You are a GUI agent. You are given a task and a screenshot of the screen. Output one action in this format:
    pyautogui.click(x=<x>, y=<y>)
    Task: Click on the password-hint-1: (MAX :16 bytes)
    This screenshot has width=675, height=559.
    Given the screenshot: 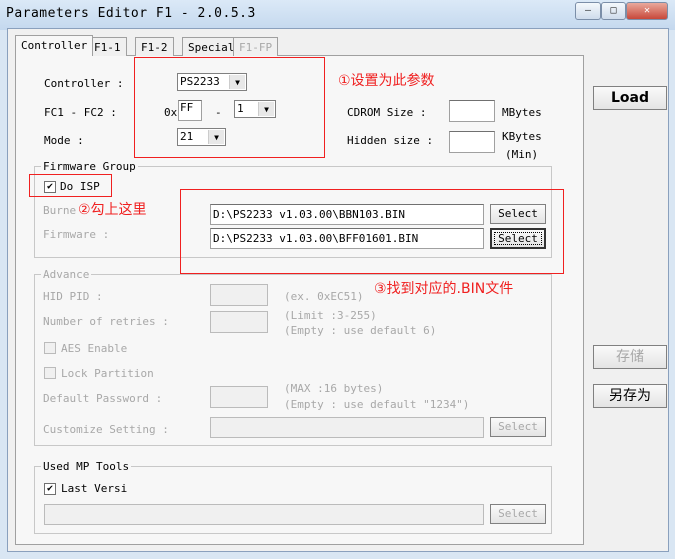 What is the action you would take?
    pyautogui.click(x=334, y=388)
    